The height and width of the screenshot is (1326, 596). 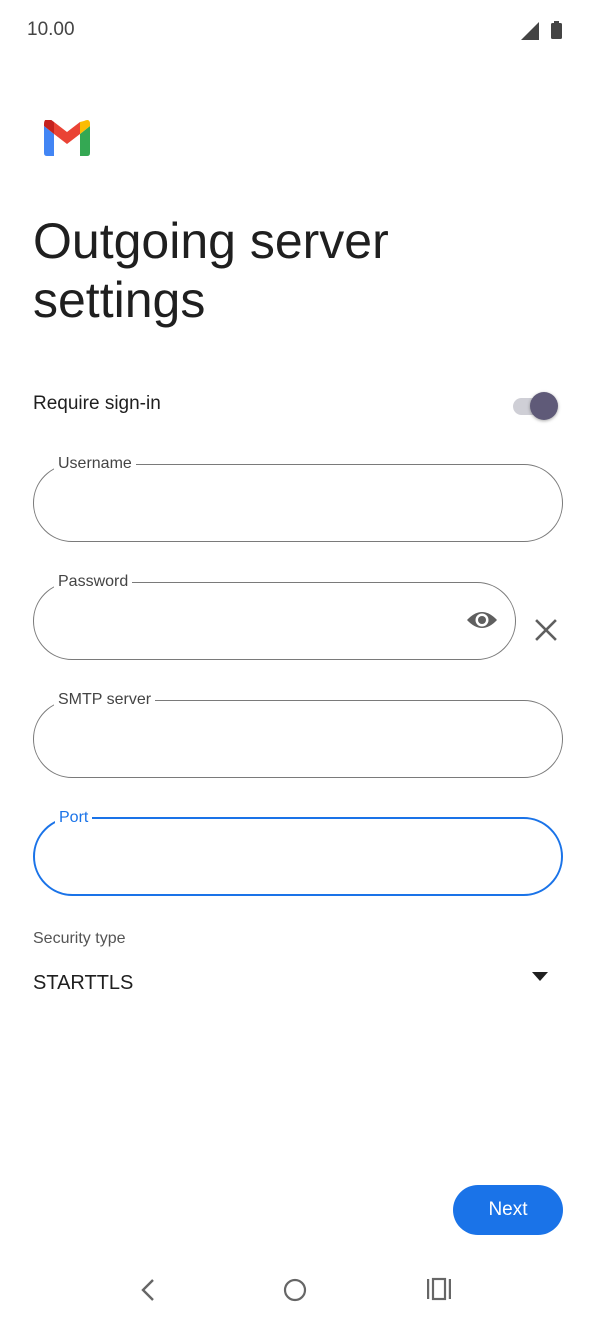 What do you see at coordinates (93, 581) in the screenshot?
I see `password-label: Password` at bounding box center [93, 581].